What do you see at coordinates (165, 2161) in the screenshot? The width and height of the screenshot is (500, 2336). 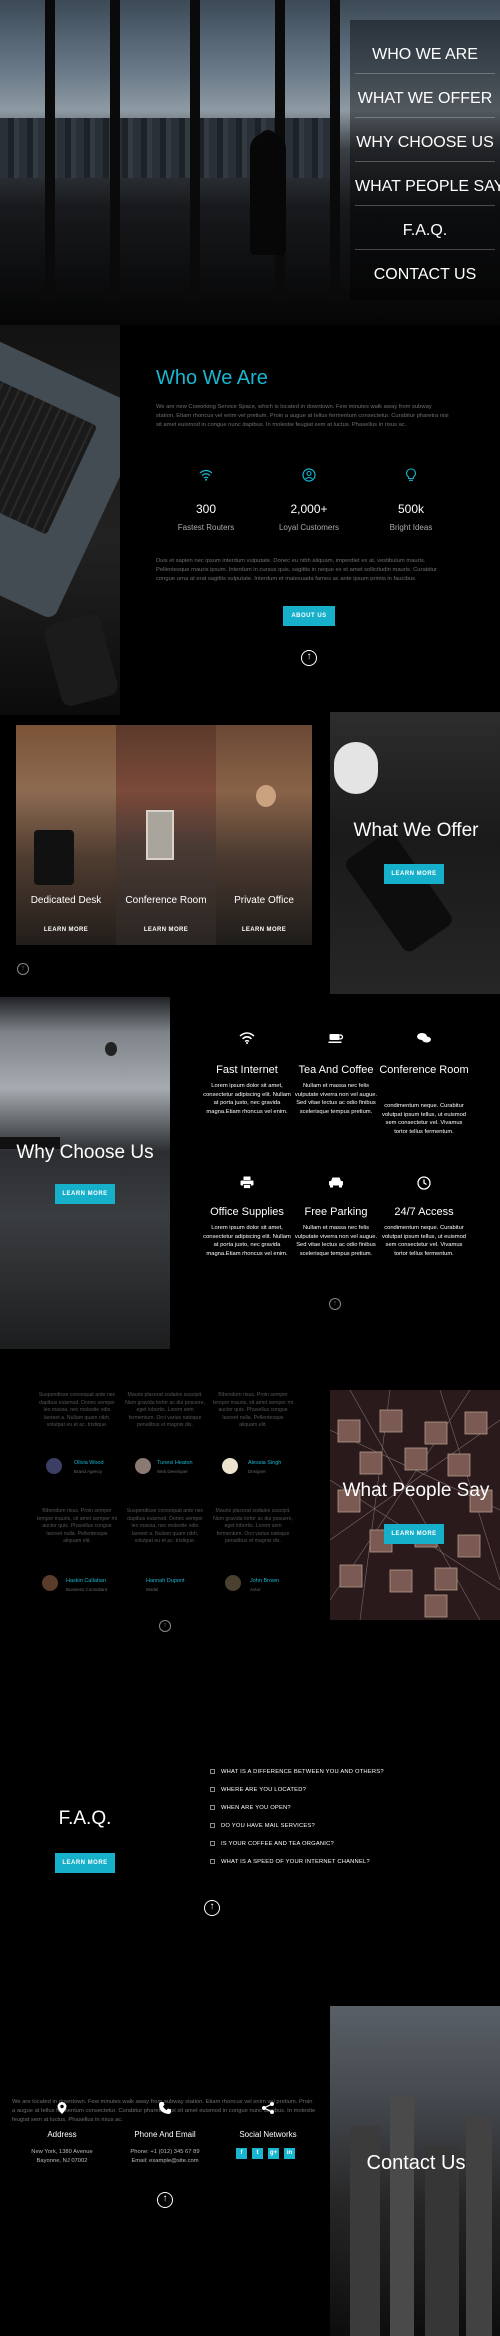 I see `email-line: Email: example@site.com` at bounding box center [165, 2161].